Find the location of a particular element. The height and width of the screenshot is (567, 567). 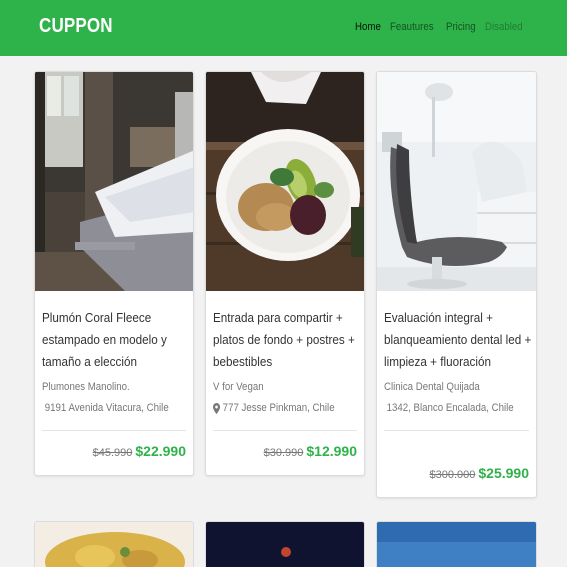

deal-prices: $300.000 $25.990 is located at coordinates (480, 473).